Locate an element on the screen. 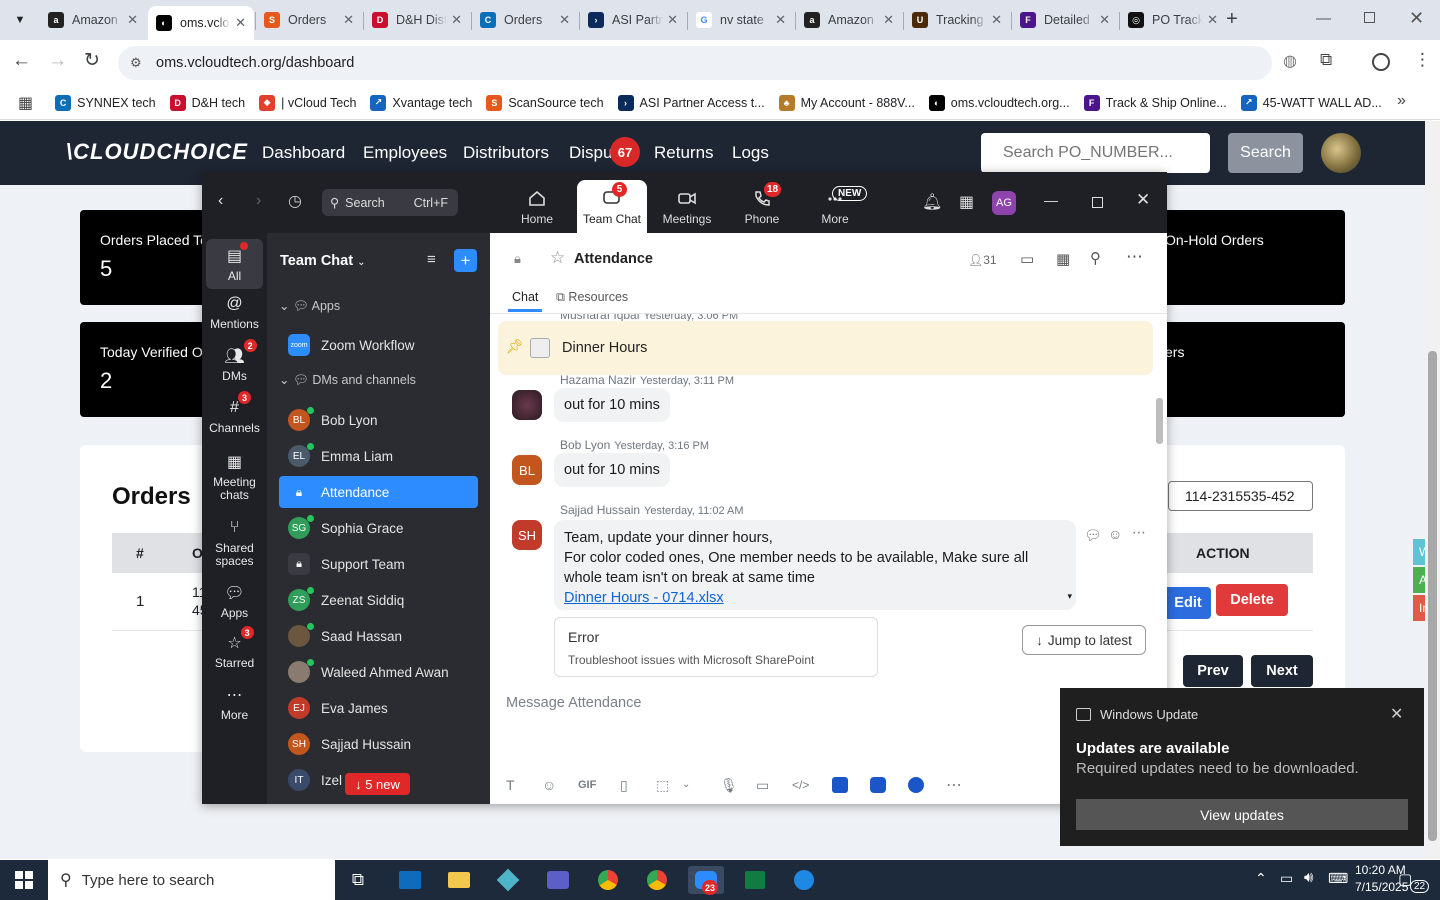  bookmark-item: D D&H tech is located at coordinates (207, 102).